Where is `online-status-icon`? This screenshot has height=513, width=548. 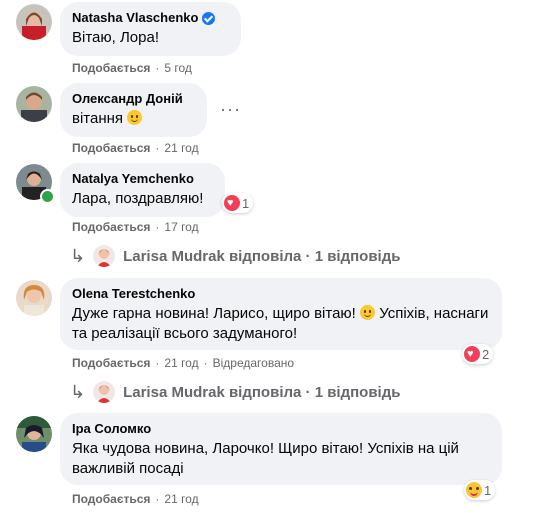 online-status-icon is located at coordinates (47, 196).